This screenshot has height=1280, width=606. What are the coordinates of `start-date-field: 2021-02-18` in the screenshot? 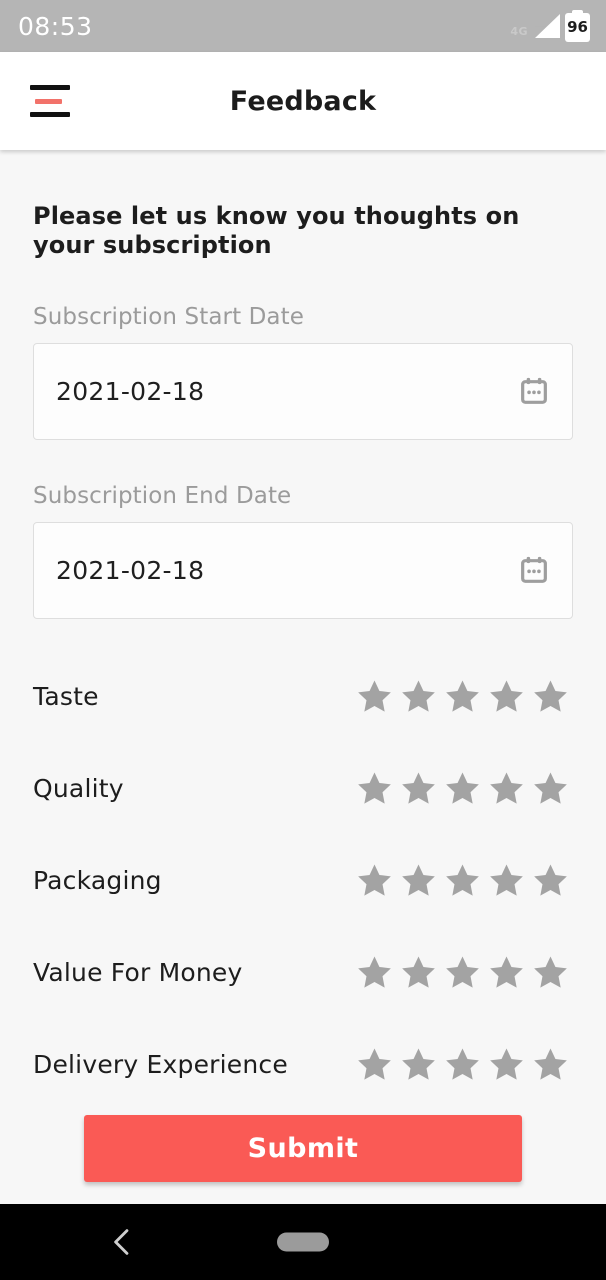 It's located at (303, 391).